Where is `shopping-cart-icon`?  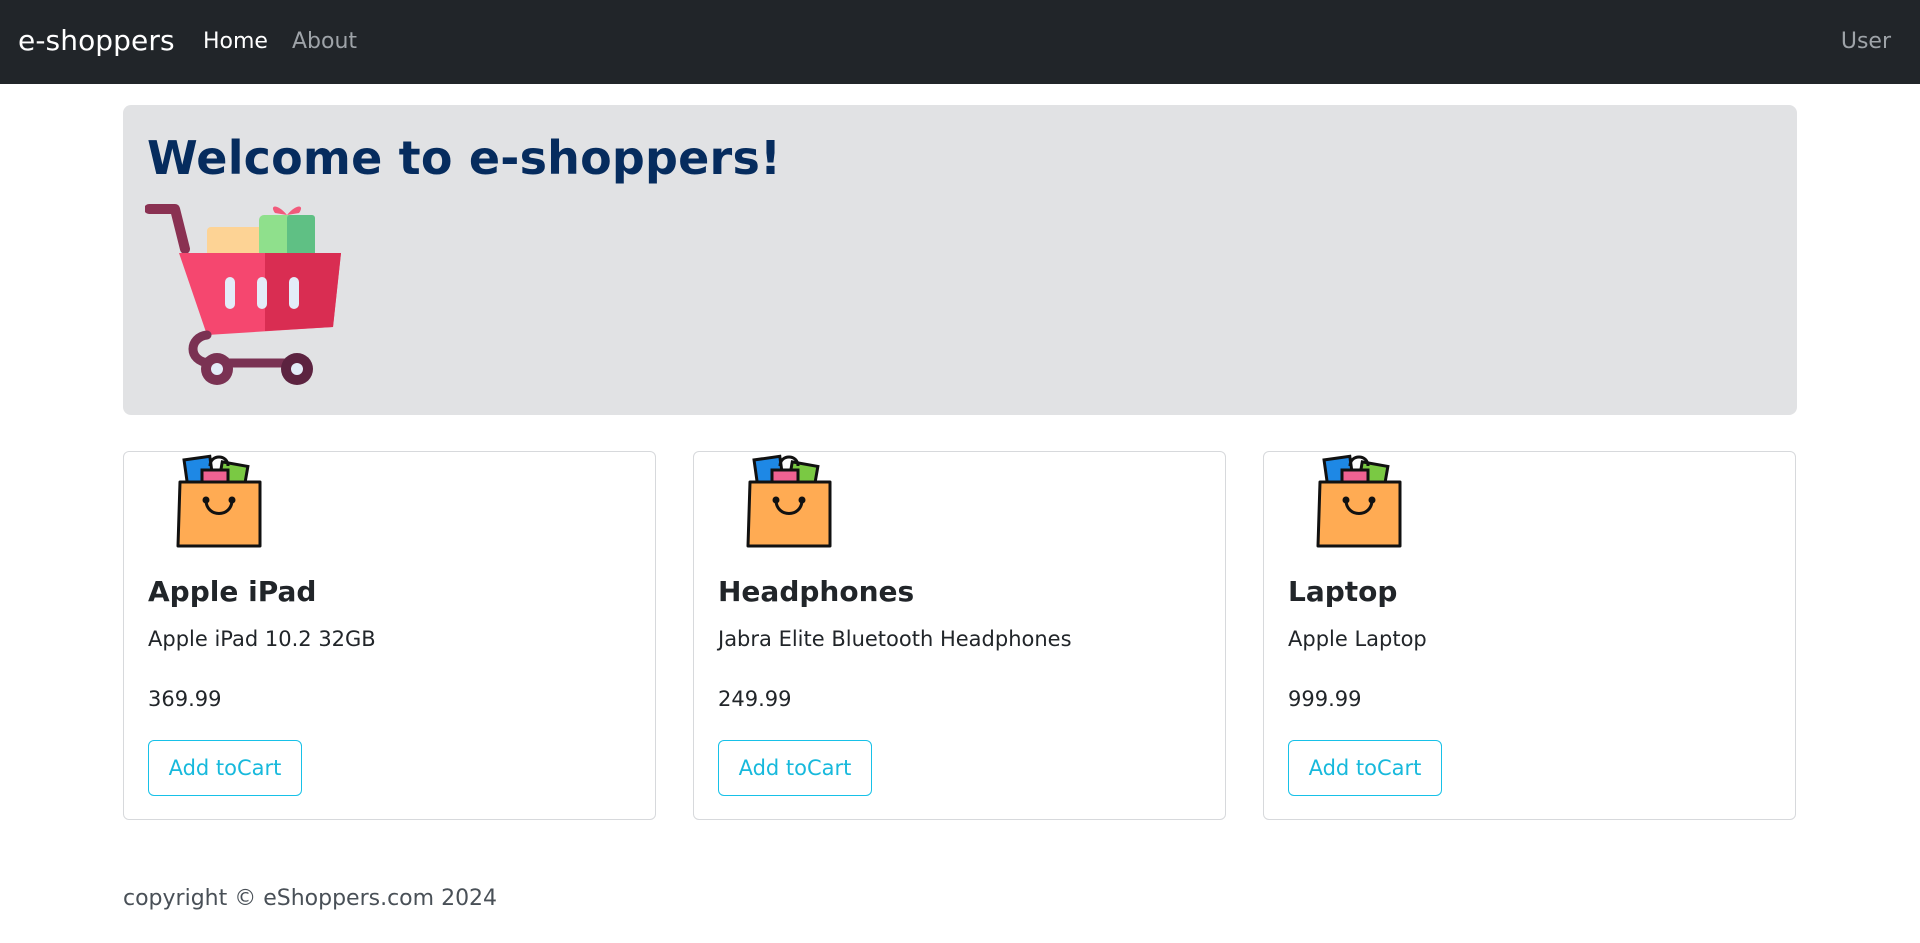
shopping-cart-icon is located at coordinates (243, 294).